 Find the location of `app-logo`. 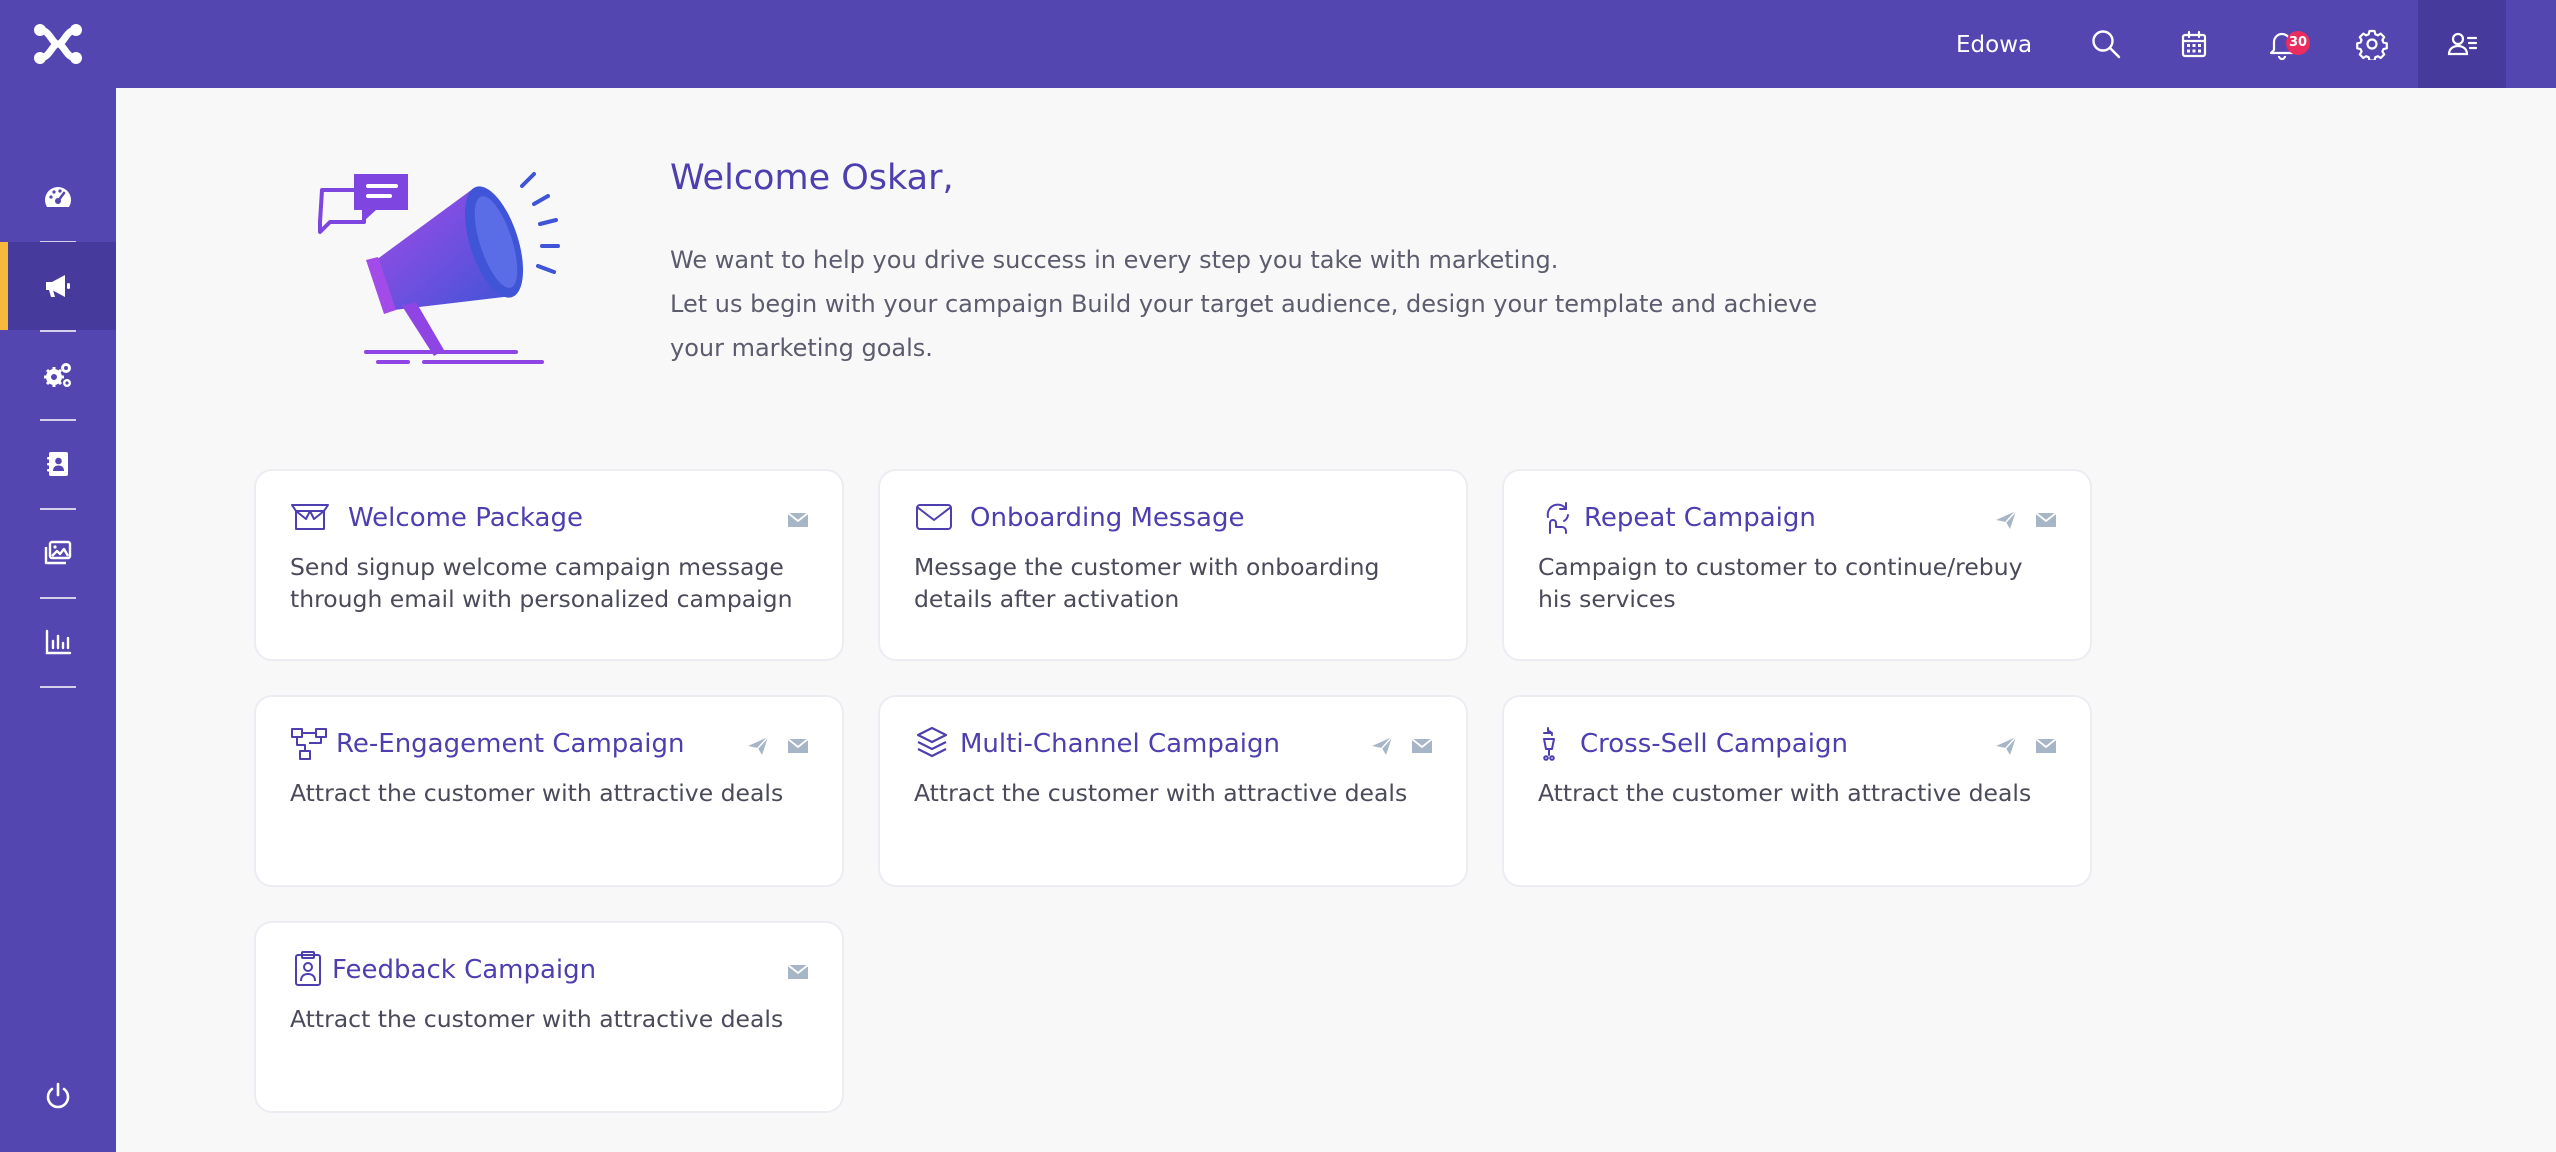

app-logo is located at coordinates (58, 44).